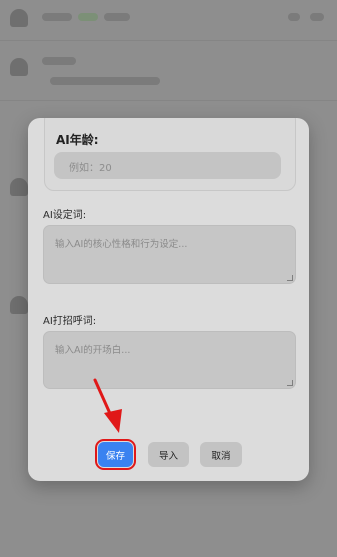 The height and width of the screenshot is (557, 337). What do you see at coordinates (90, 168) in the screenshot?
I see `age-input-placeholder: 例如：20` at bounding box center [90, 168].